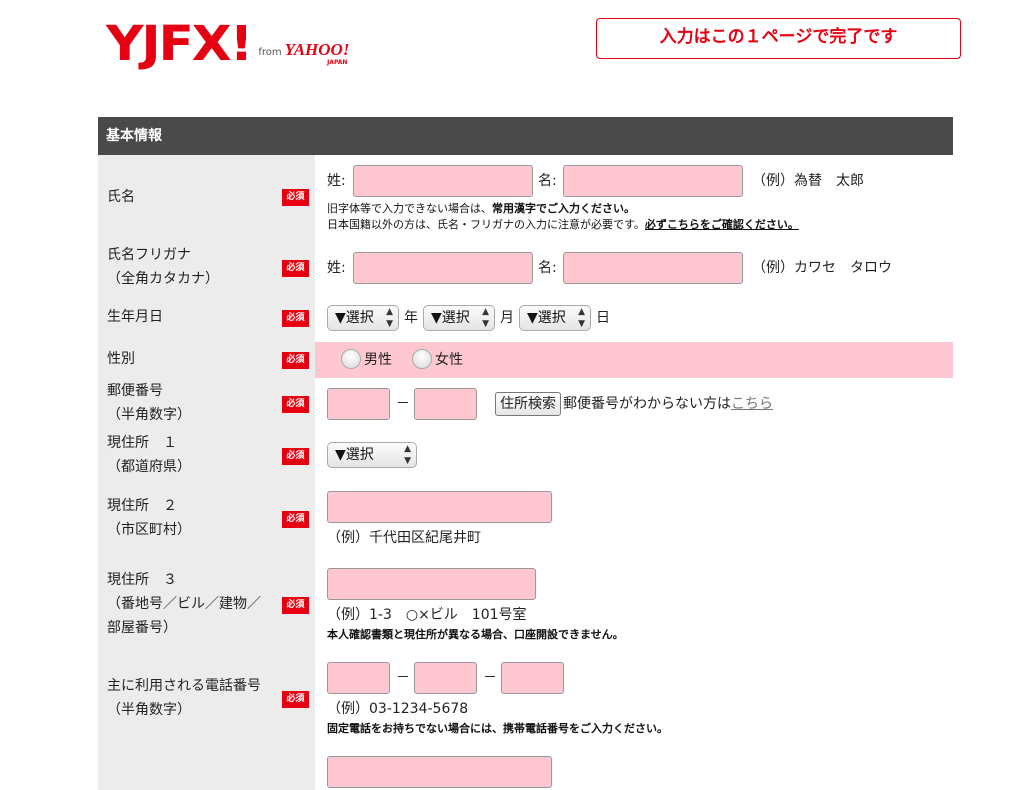 This screenshot has width=1022, height=790. What do you see at coordinates (363, 318) in the screenshot?
I see `birth-year-select: ▼選択 ▲ ▼` at bounding box center [363, 318].